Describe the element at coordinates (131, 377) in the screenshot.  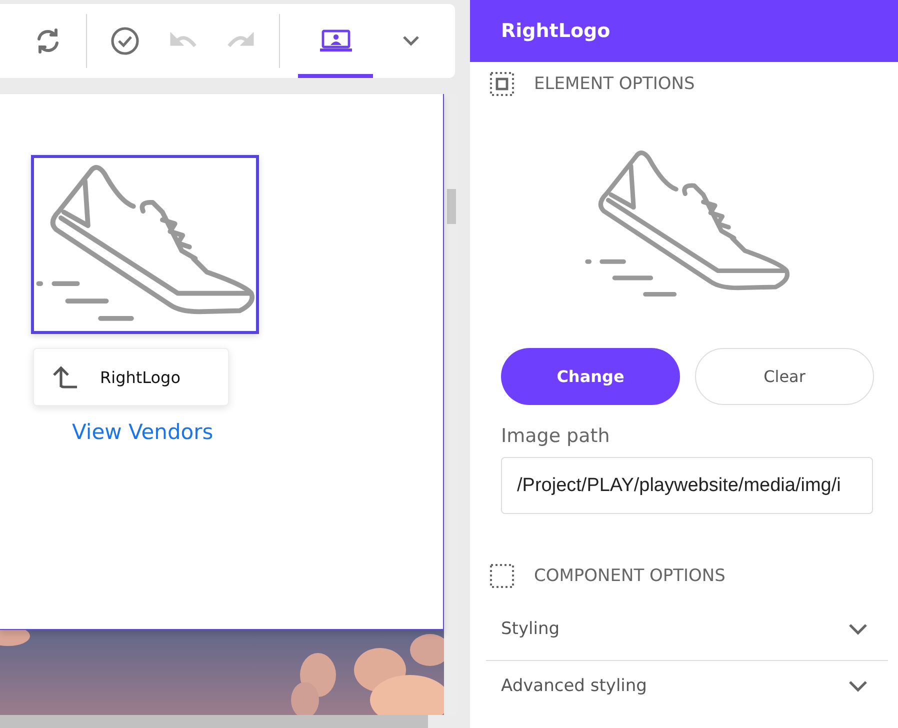
I see `select-parent-button: RightLogo` at that location.